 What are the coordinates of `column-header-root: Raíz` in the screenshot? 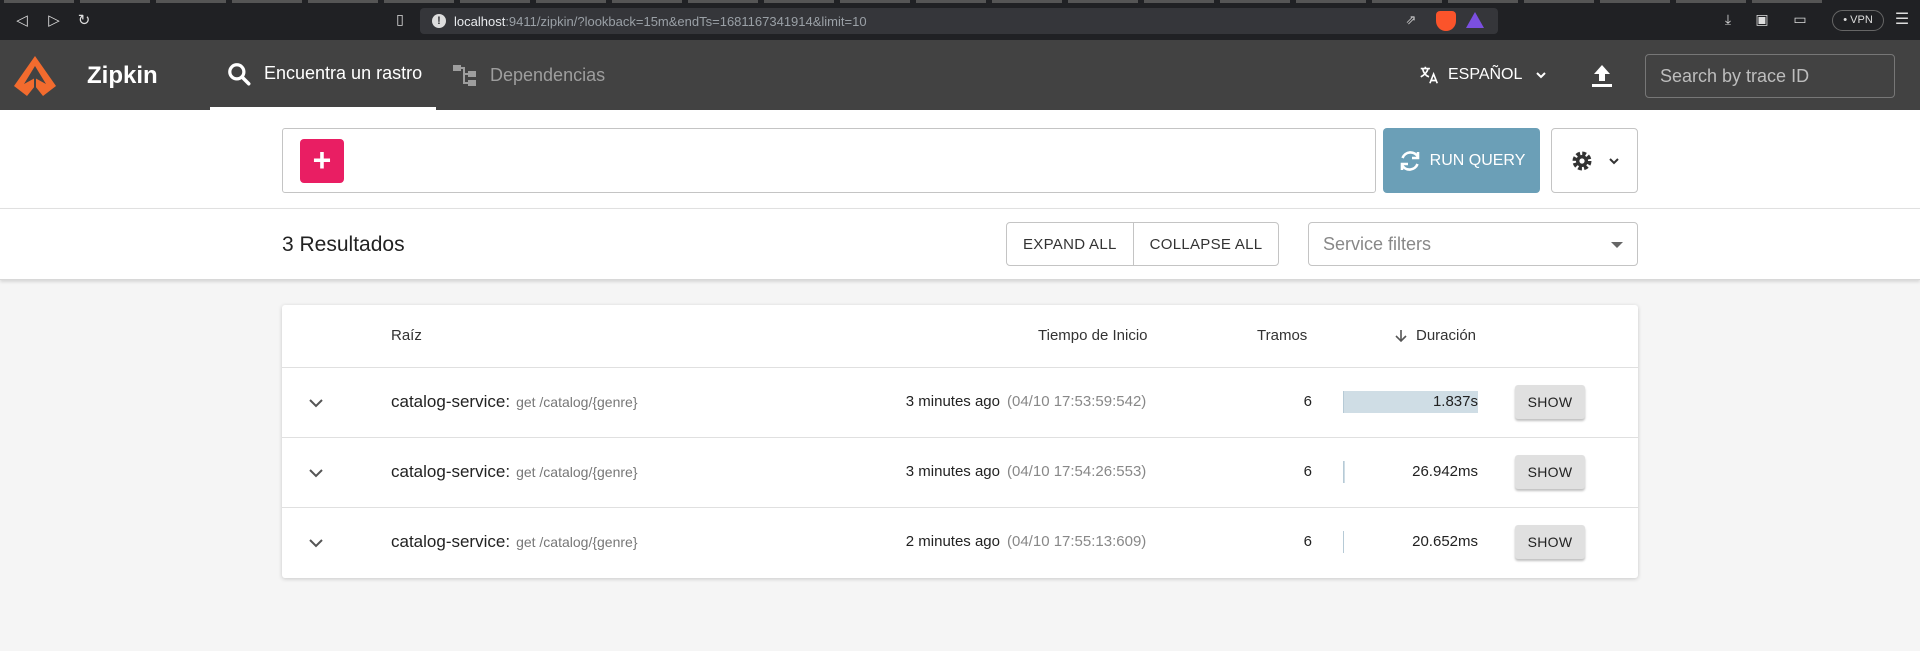 It's located at (406, 335).